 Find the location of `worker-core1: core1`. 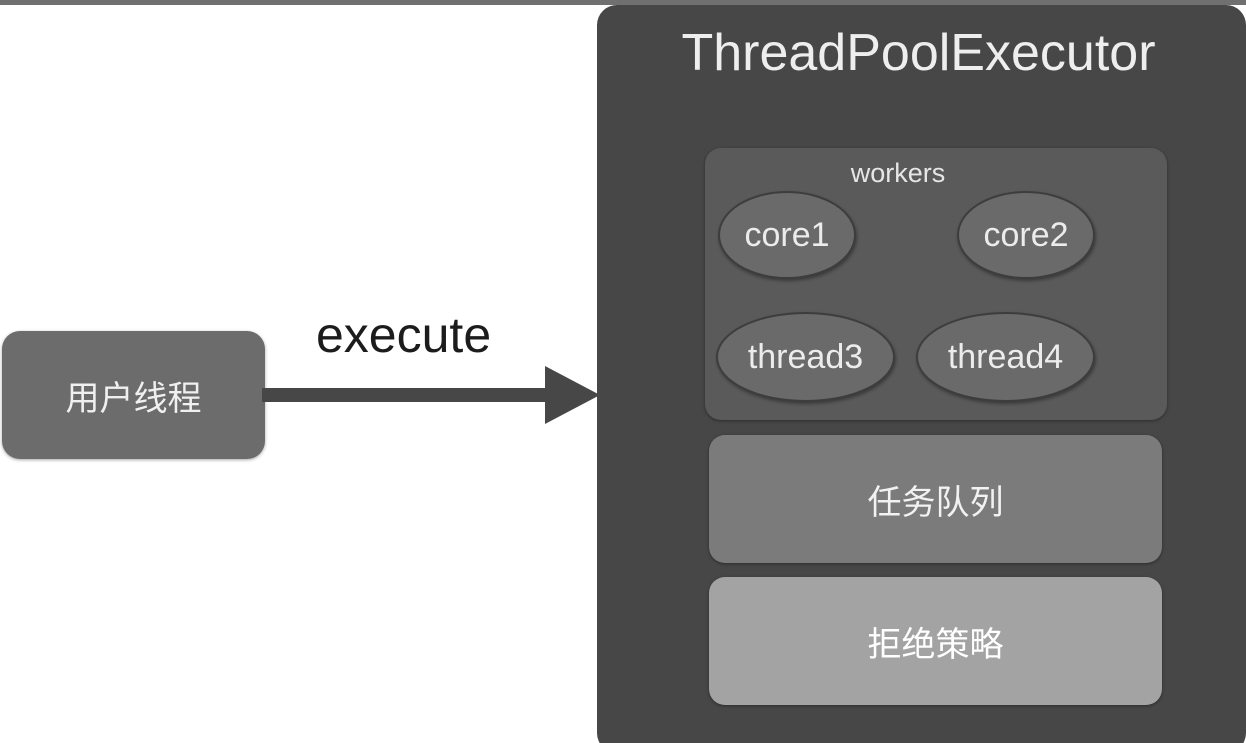

worker-core1: core1 is located at coordinates (787, 235).